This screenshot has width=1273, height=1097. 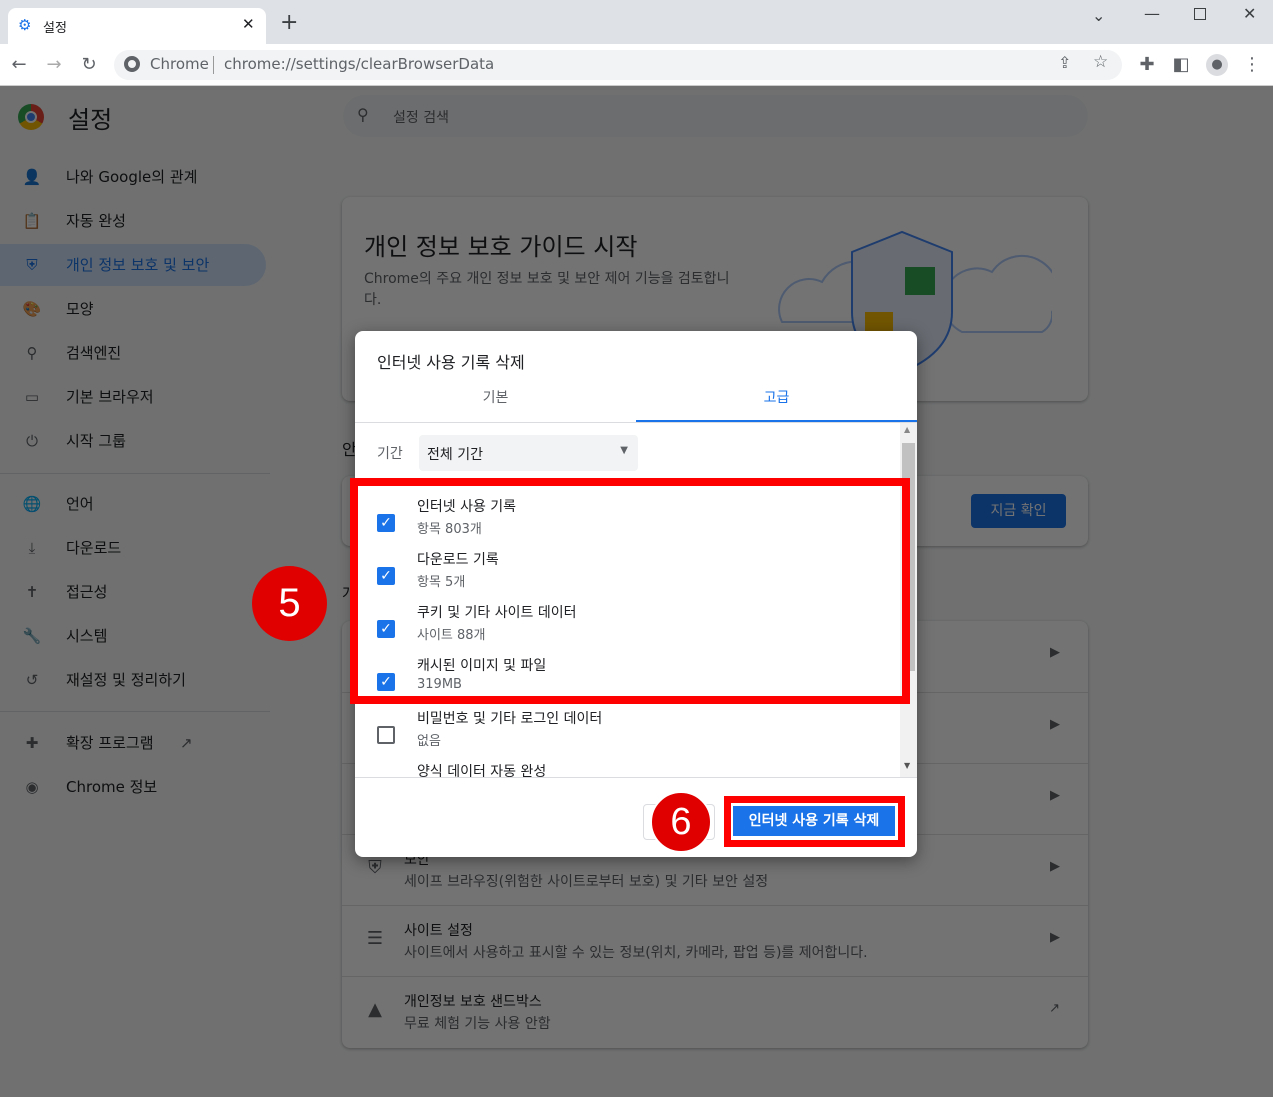 I want to click on sidebar-item: ⚲ 검색엔진, so click(x=133, y=353).